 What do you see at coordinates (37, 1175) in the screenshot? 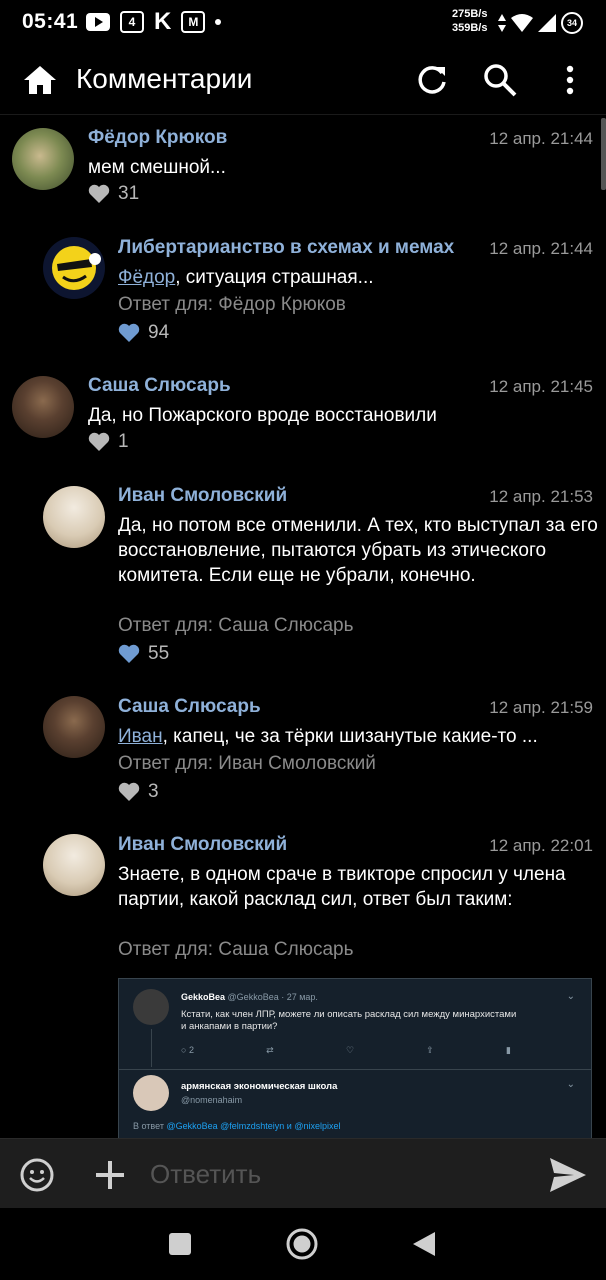
I see `emoji-icon` at bounding box center [37, 1175].